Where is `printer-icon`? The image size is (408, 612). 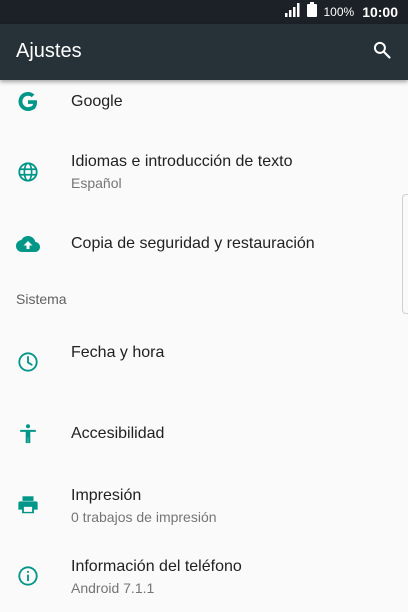 printer-icon is located at coordinates (28, 505).